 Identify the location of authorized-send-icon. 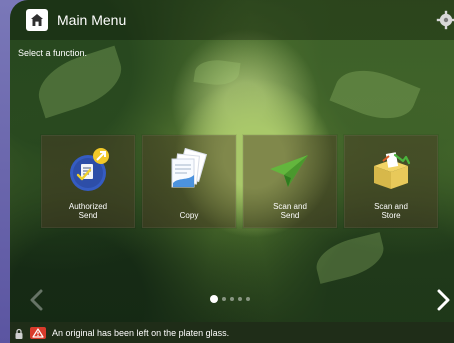
(88, 171).